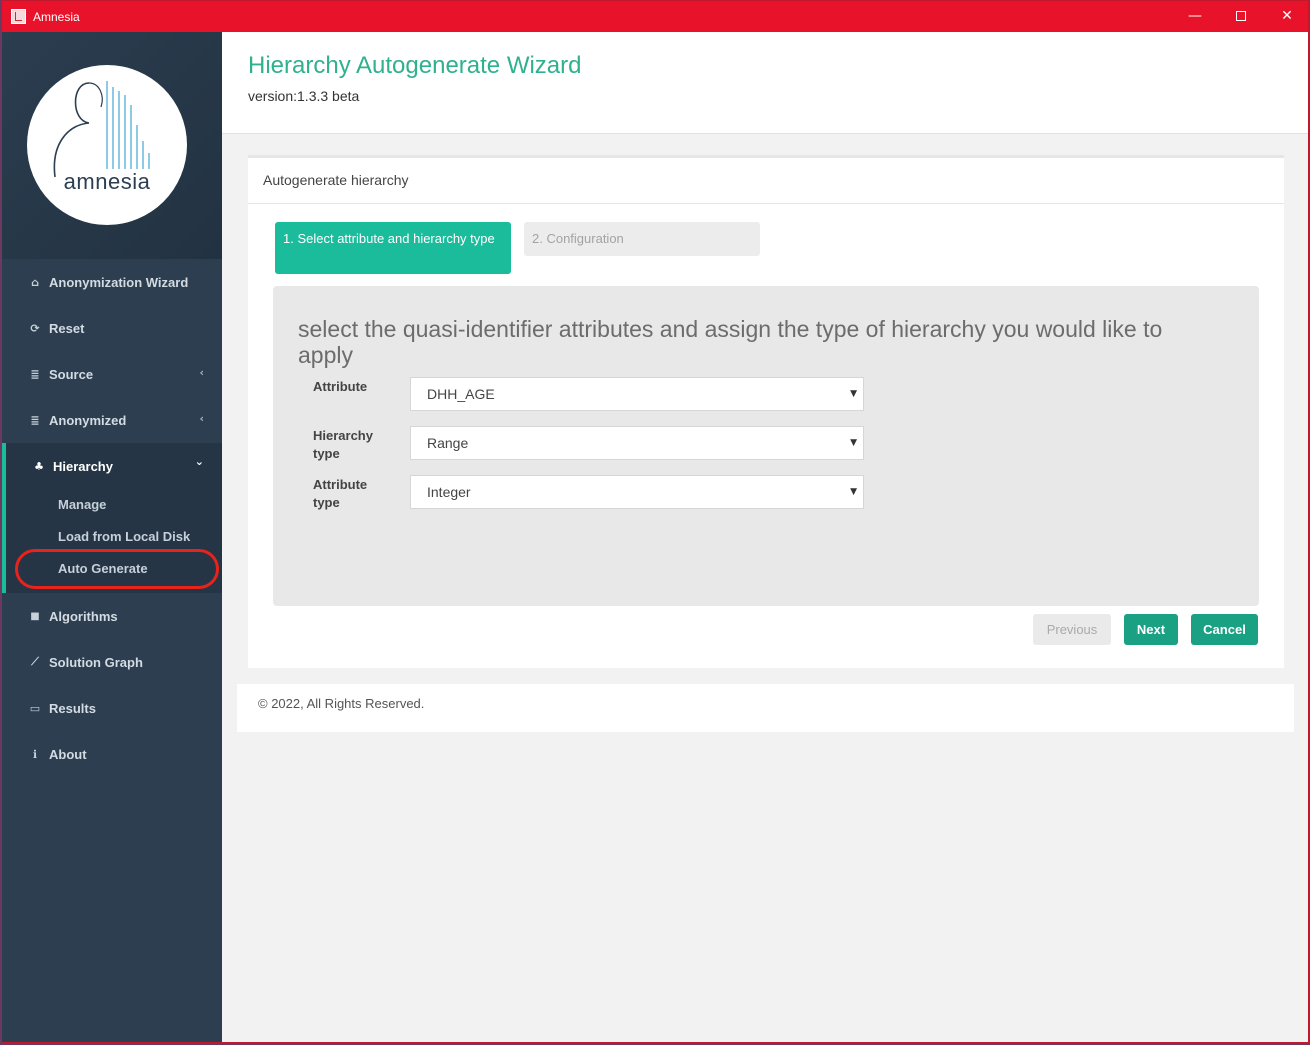  What do you see at coordinates (112, 708) in the screenshot?
I see `sidebar-item-results: ▭ Results` at bounding box center [112, 708].